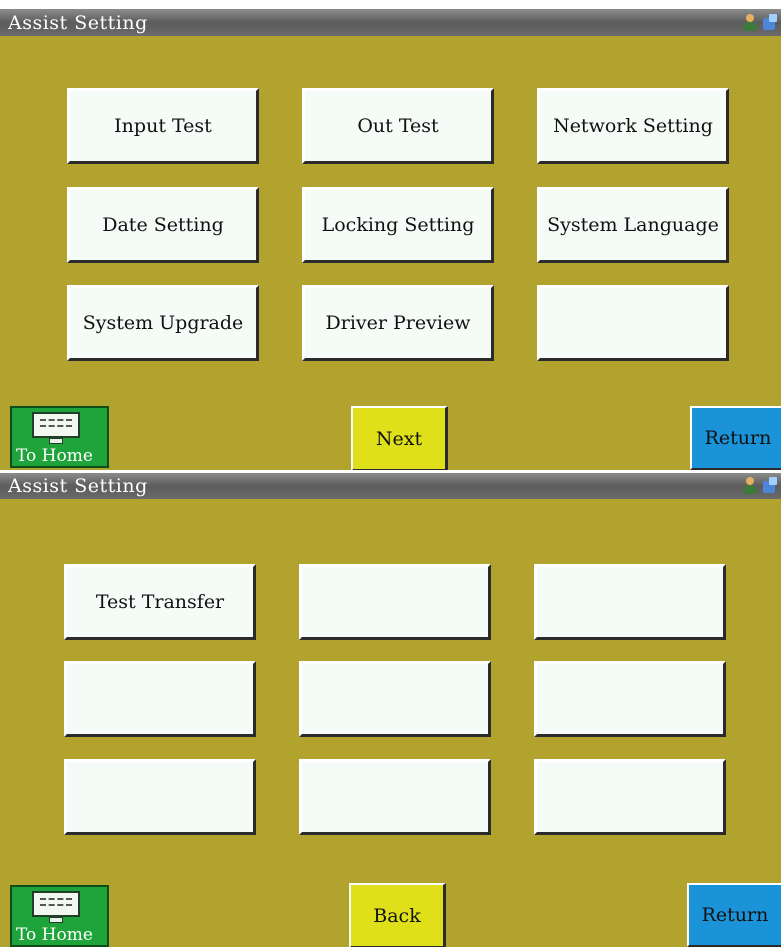 This screenshot has width=781, height=947. I want to click on next-button: Next, so click(399, 438).